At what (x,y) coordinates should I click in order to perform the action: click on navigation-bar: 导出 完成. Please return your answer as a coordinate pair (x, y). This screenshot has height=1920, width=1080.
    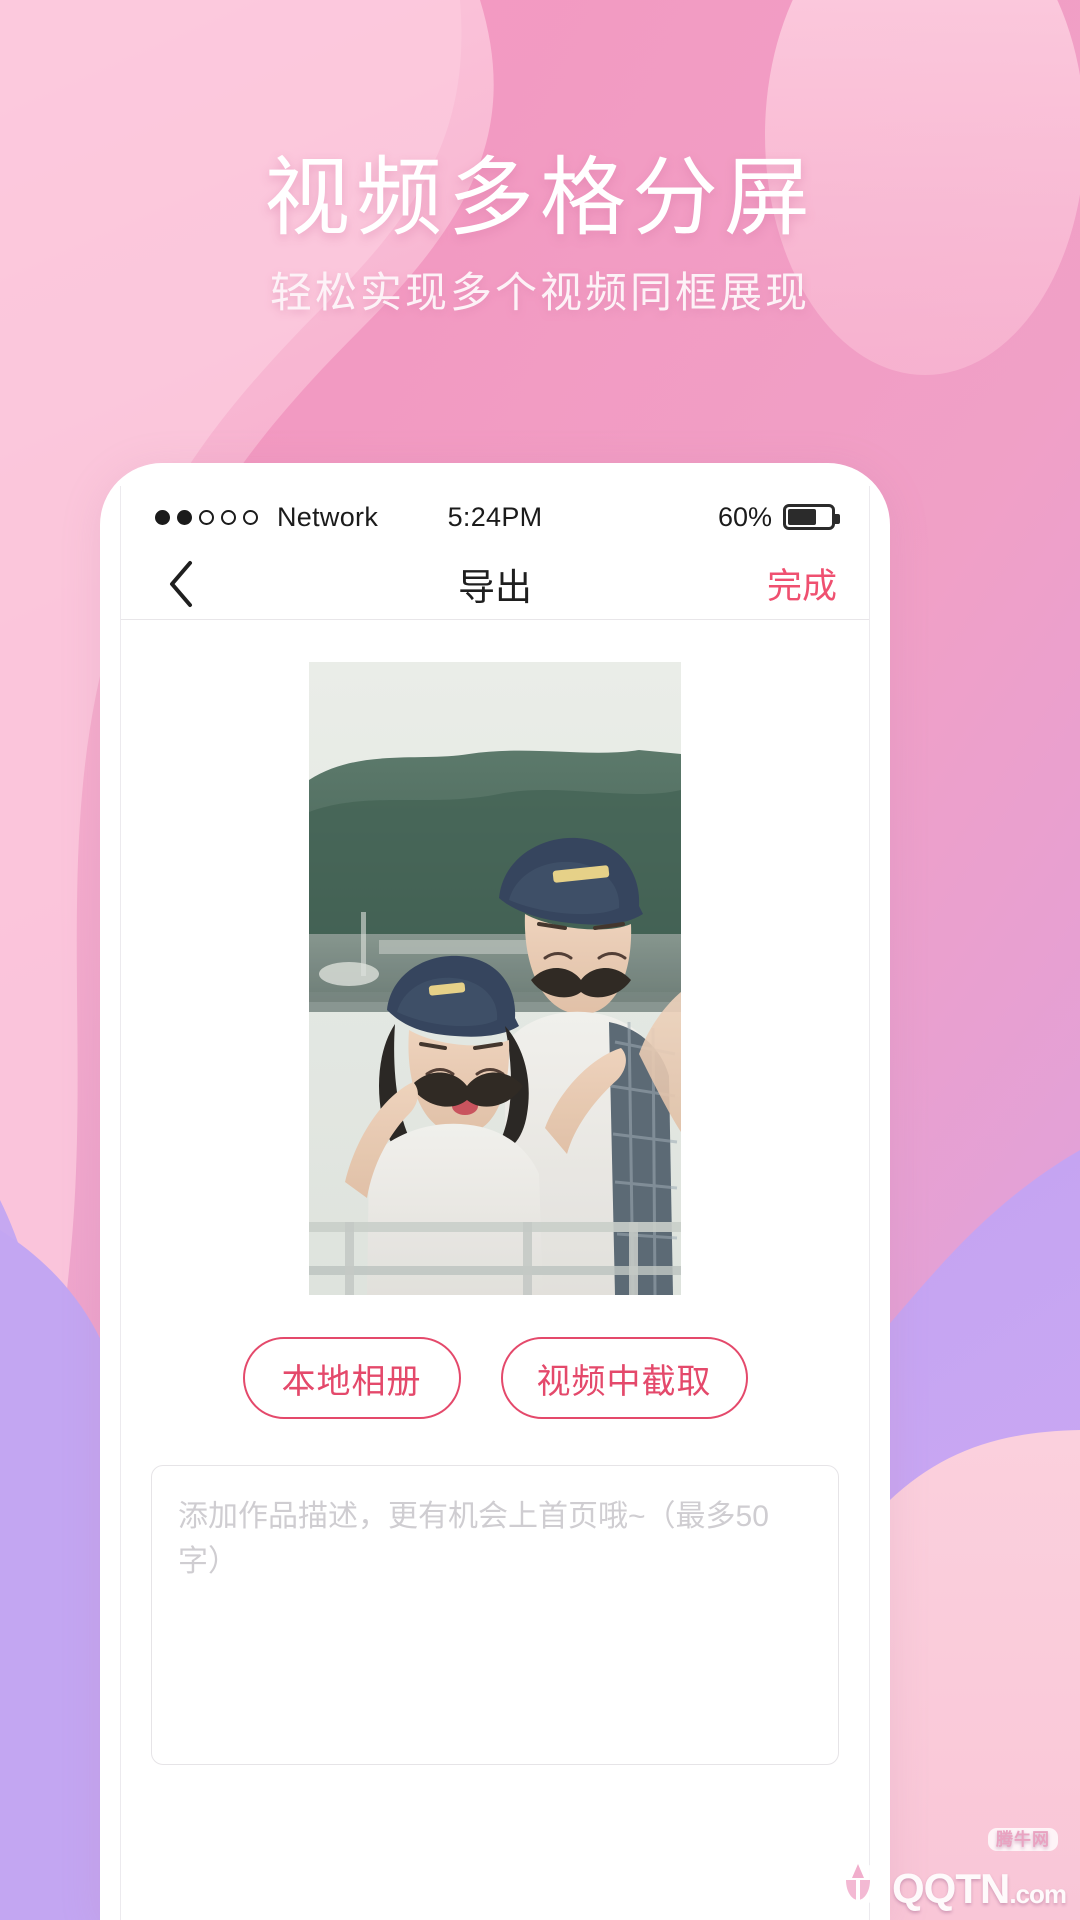
    Looking at the image, I should click on (495, 584).